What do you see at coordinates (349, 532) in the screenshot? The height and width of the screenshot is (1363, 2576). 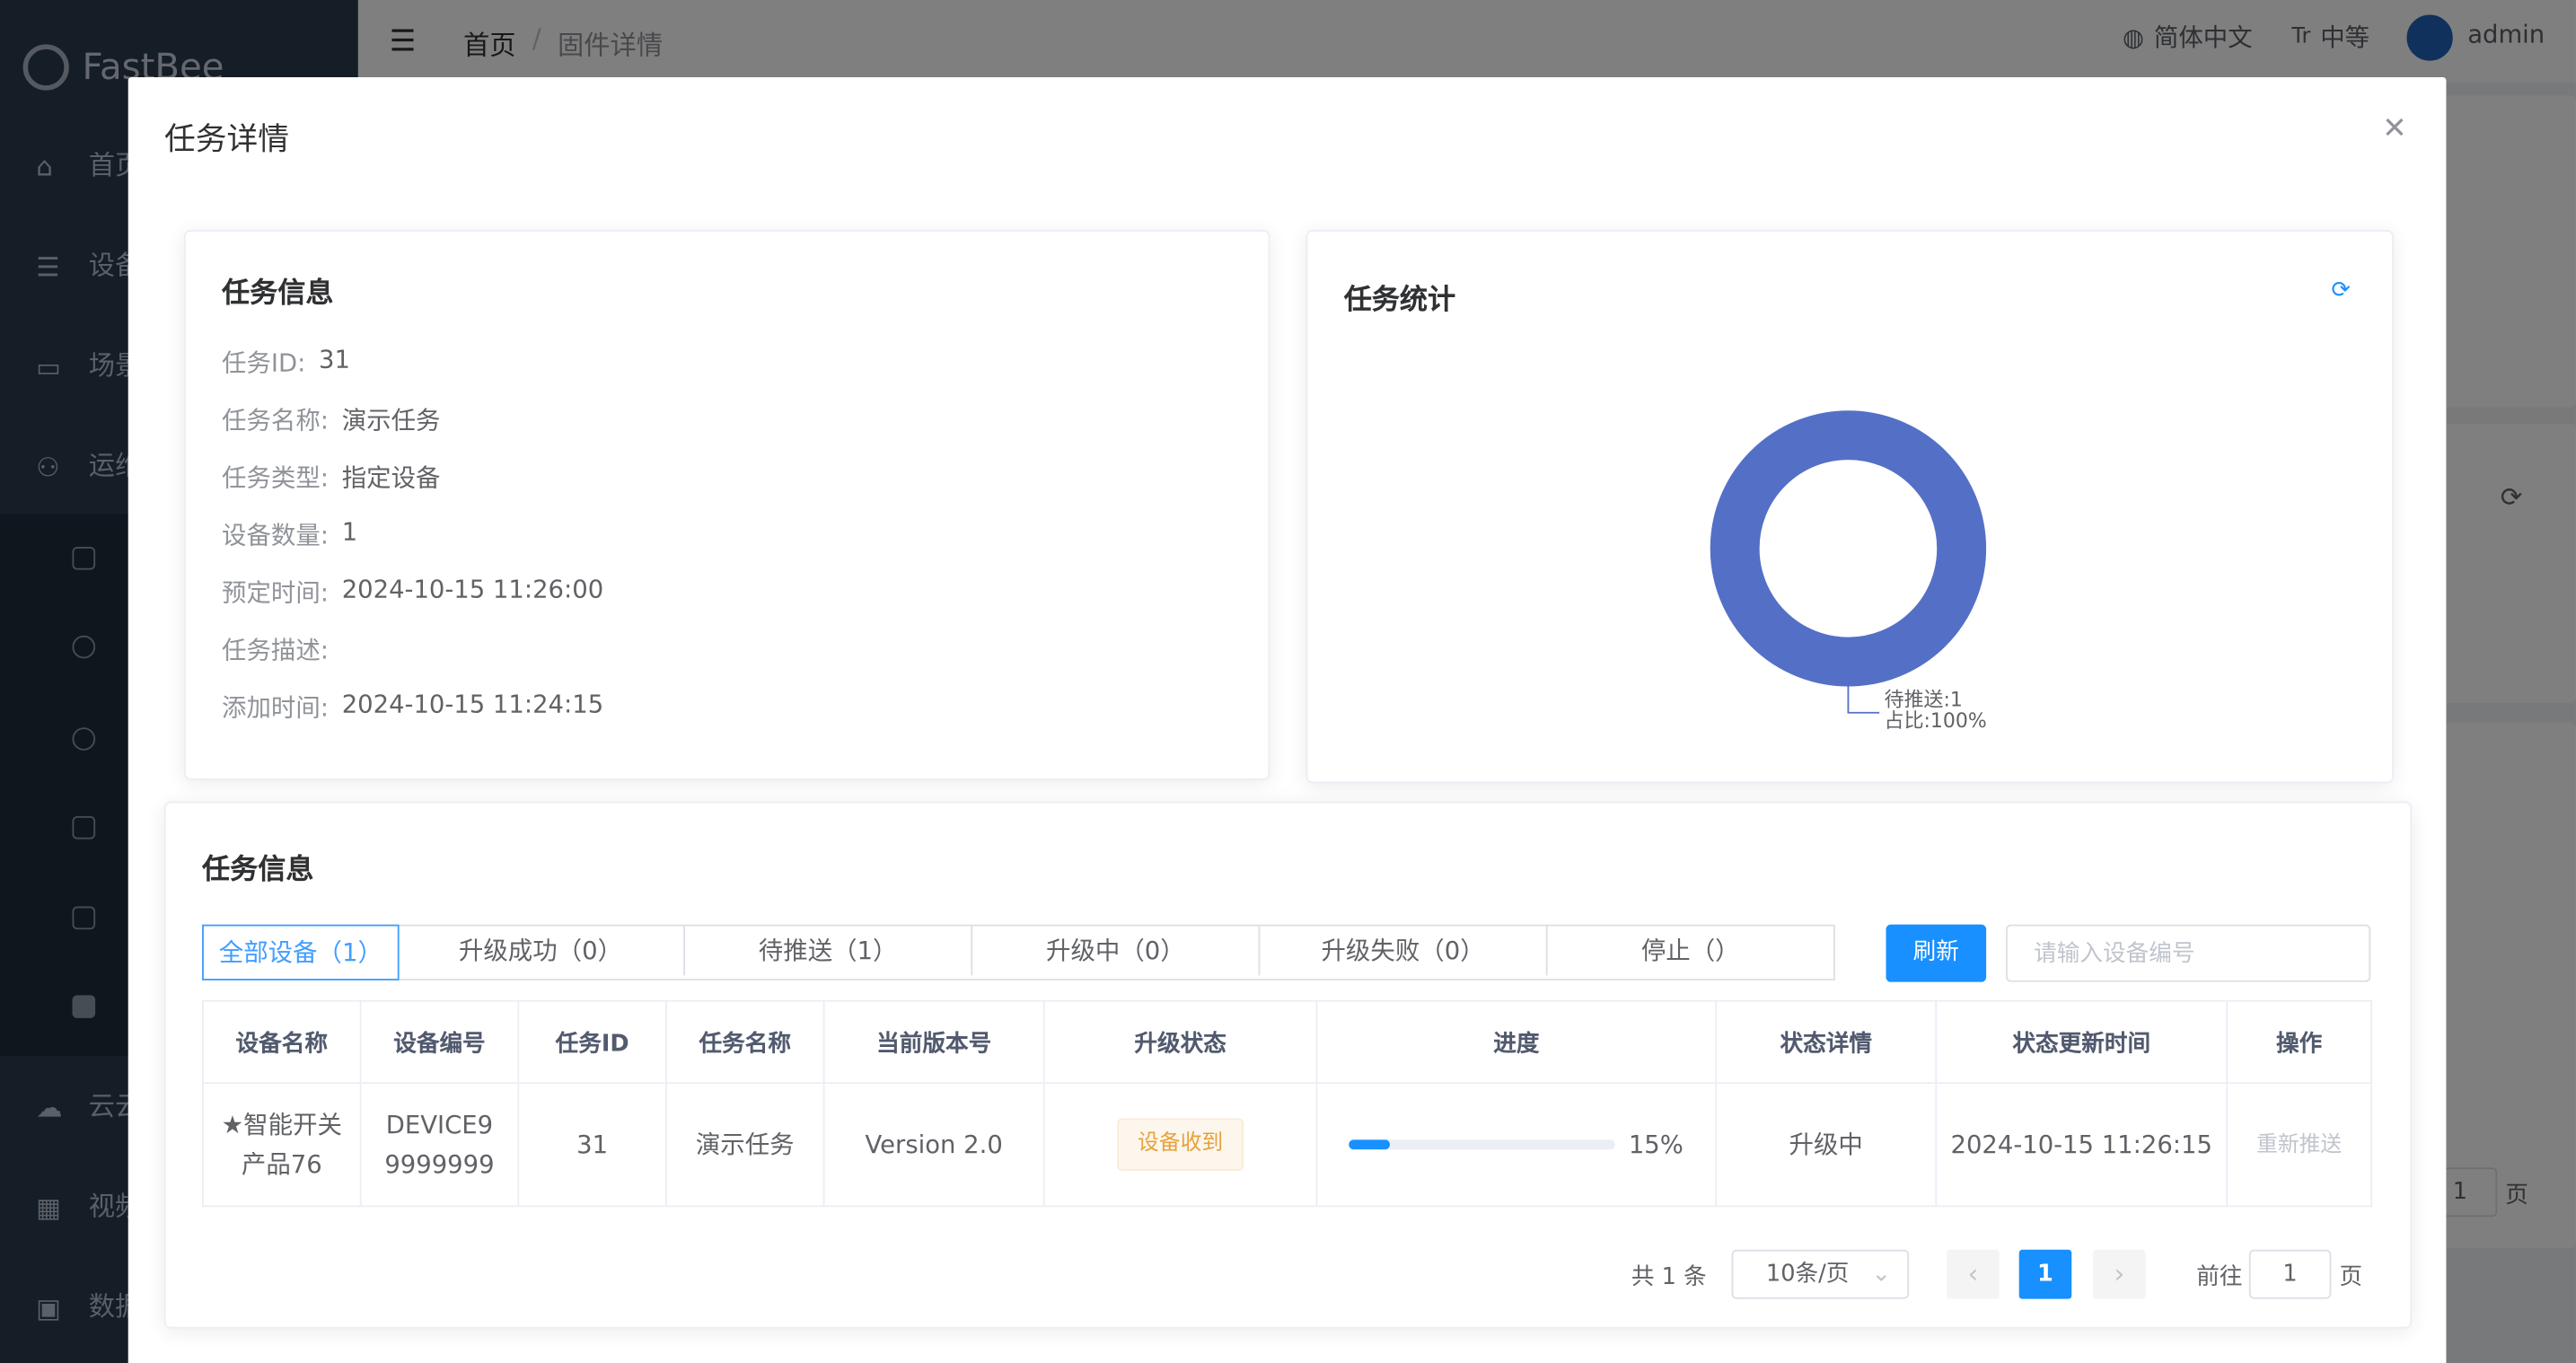 I see `info-value: 1` at bounding box center [349, 532].